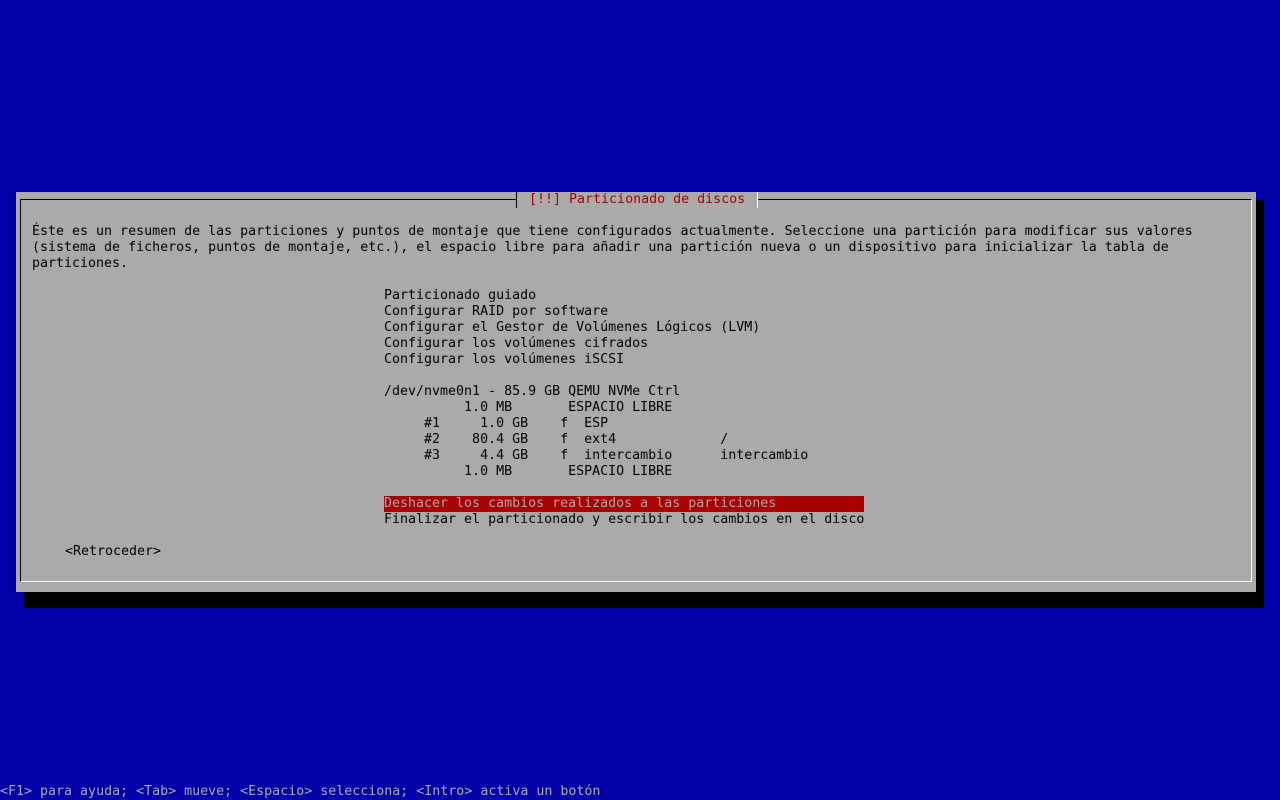  Describe the element at coordinates (504, 360) in the screenshot. I see `menu-item-configure-iscsi: Configurar los volúmenes iSCSI` at that location.